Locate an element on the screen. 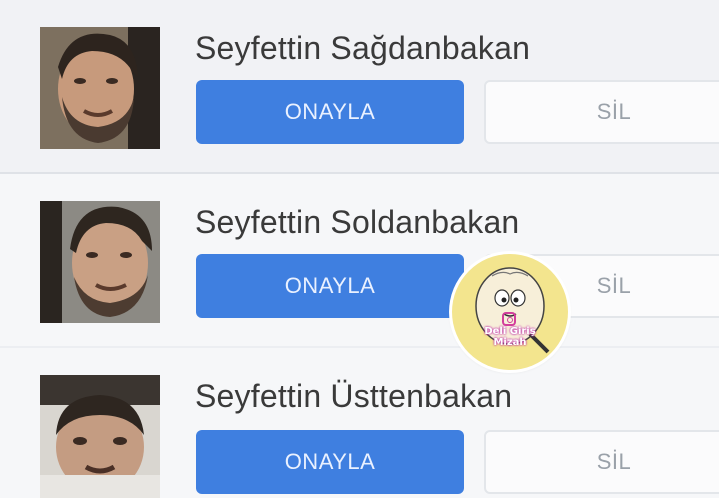 This screenshot has width=719, height=498. request-name: Seyfettin Üsttenbakan is located at coordinates (354, 396).